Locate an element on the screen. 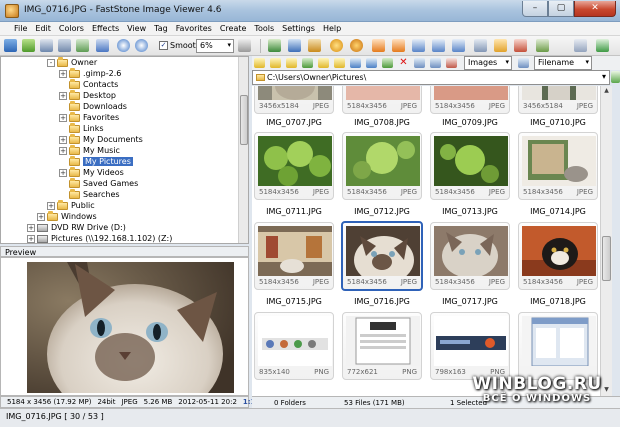  thumbnail-scrollbar: ▲ ▼ is located at coordinates (606, 241).